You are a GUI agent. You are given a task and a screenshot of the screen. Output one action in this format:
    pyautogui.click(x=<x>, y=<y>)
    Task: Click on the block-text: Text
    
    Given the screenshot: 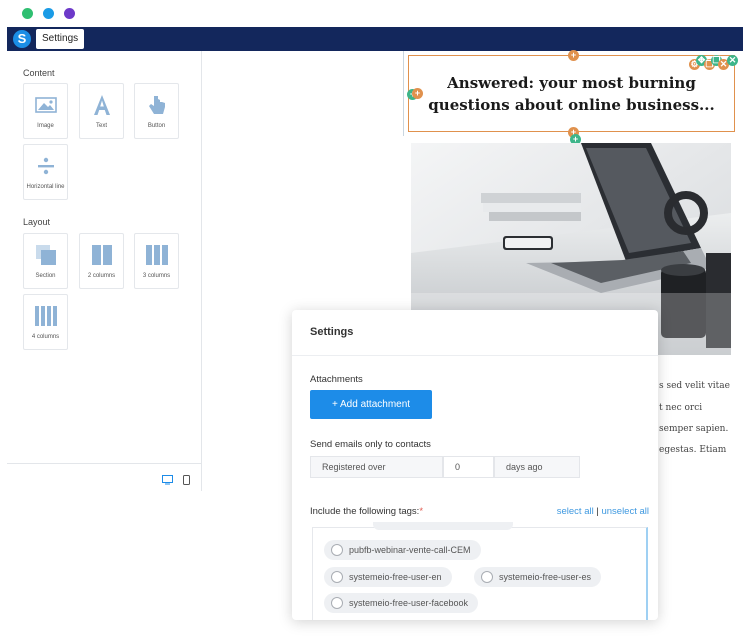 What is the action you would take?
    pyautogui.click(x=101, y=111)
    